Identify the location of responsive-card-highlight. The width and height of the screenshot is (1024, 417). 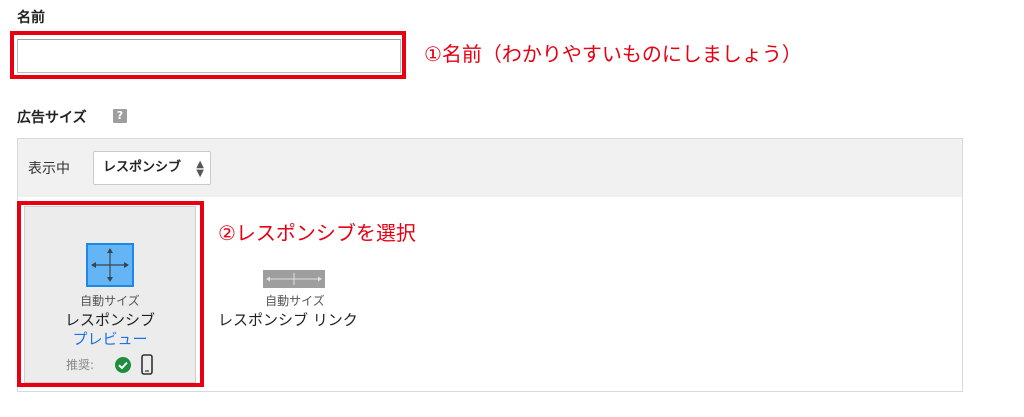
(110, 294).